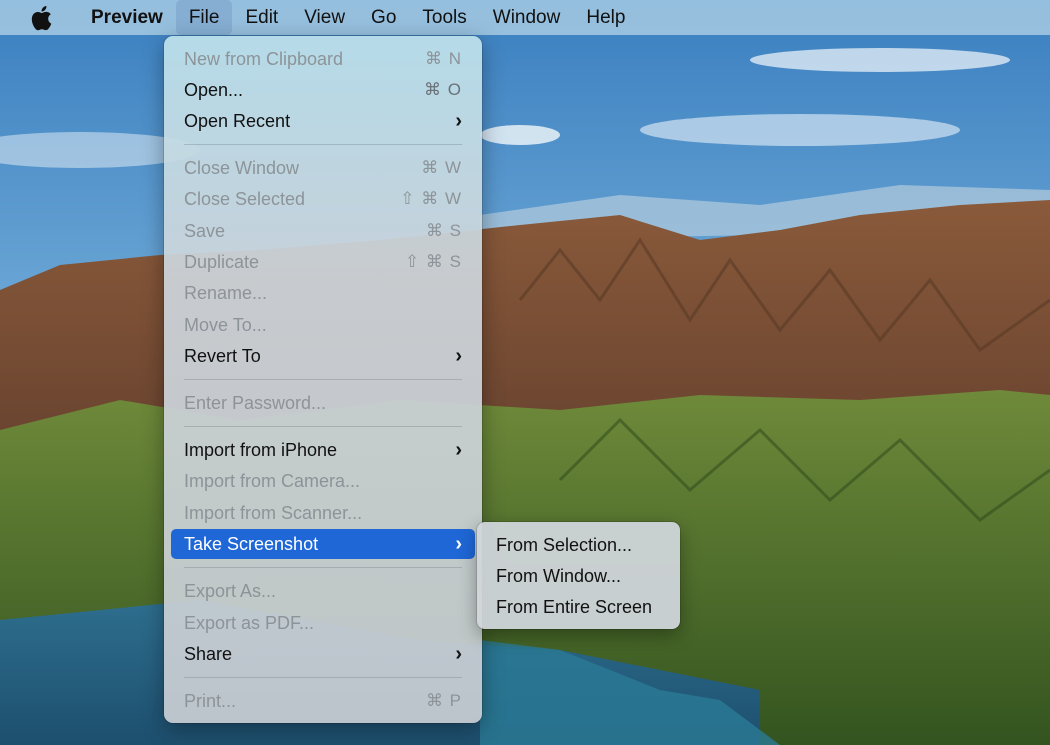 The width and height of the screenshot is (1050, 745). I want to click on menu-item-label: Revert To, so click(222, 355).